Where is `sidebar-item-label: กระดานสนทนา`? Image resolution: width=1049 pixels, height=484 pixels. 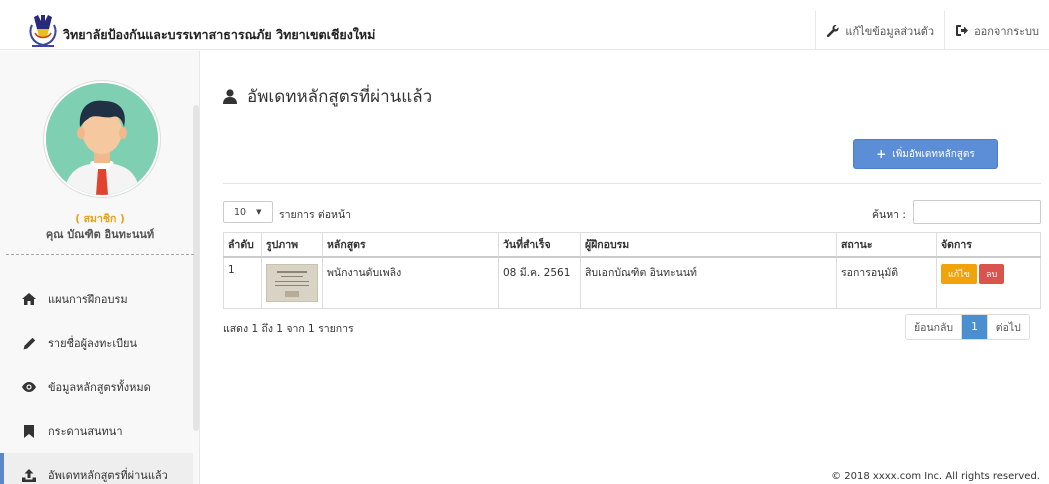
sidebar-item-label: กระดานสนทนา is located at coordinates (85, 431).